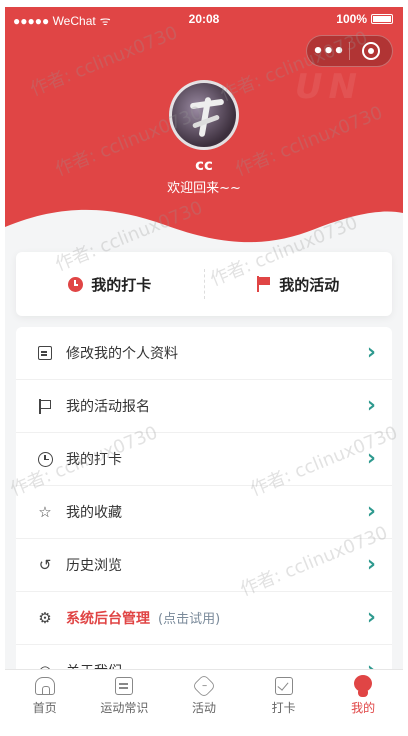 The height and width of the screenshot is (736, 408). I want to click on history-icon: ↺, so click(45, 565).